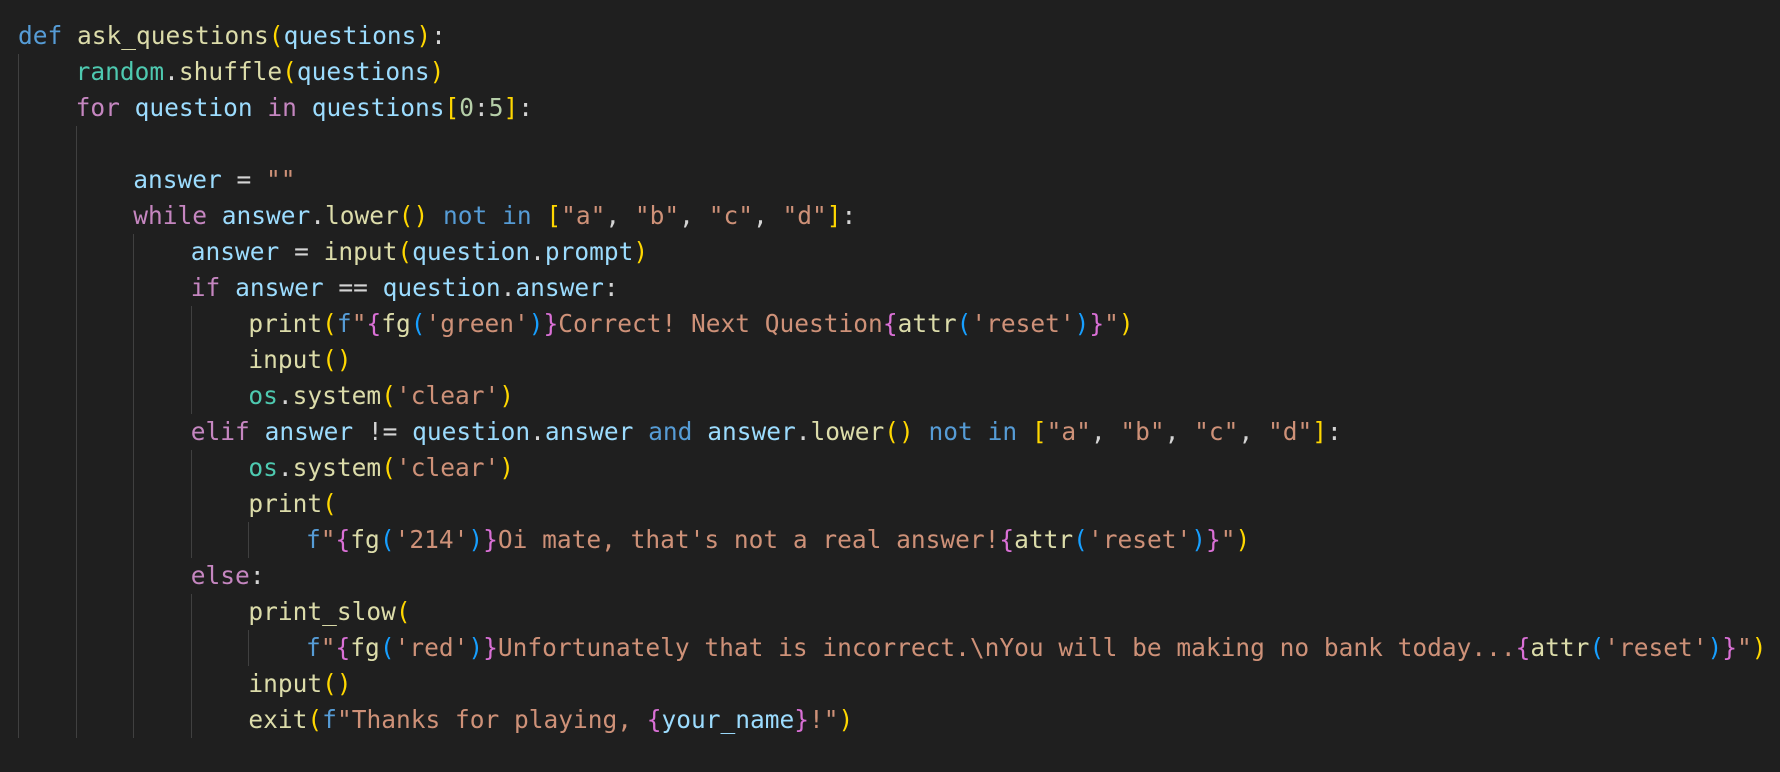 This screenshot has width=1780, height=772. I want to click on code-token: exit, so click(278, 719).